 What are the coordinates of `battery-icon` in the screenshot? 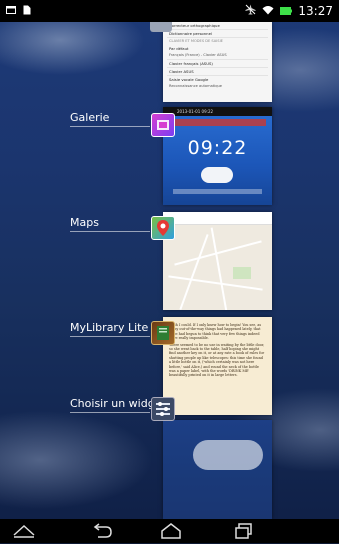 It's located at (286, 11).